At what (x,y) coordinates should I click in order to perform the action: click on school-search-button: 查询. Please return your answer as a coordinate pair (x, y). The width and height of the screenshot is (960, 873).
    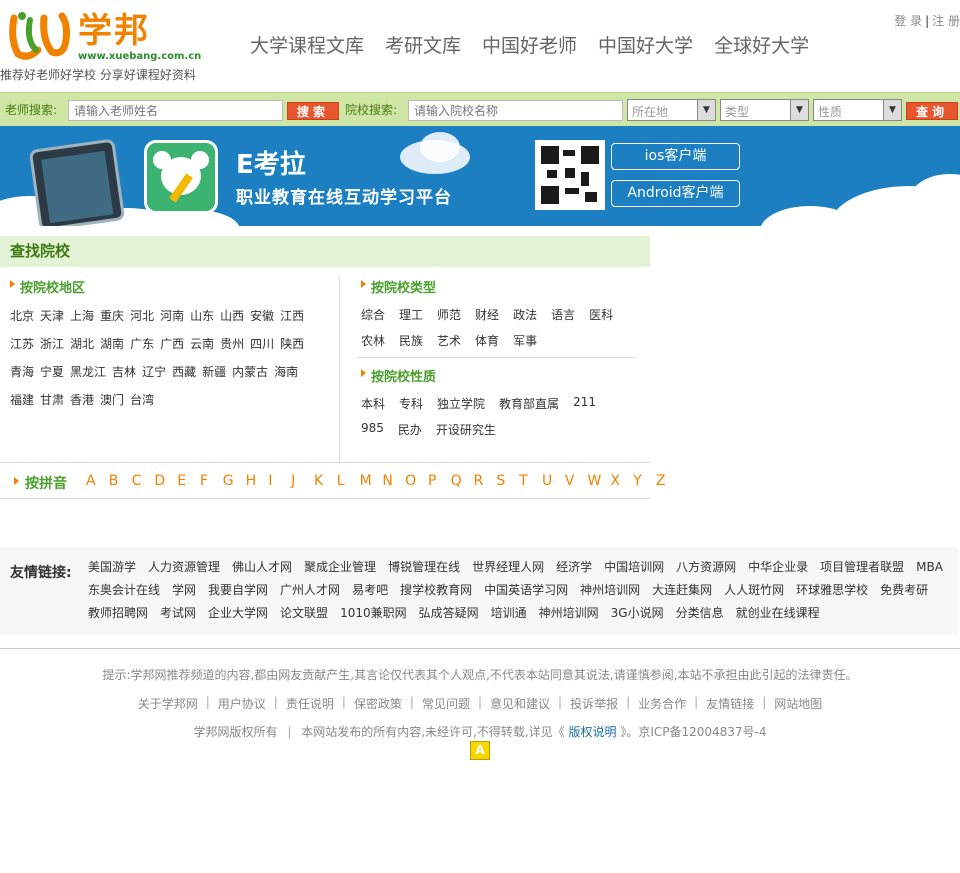
    Looking at the image, I should click on (932, 111).